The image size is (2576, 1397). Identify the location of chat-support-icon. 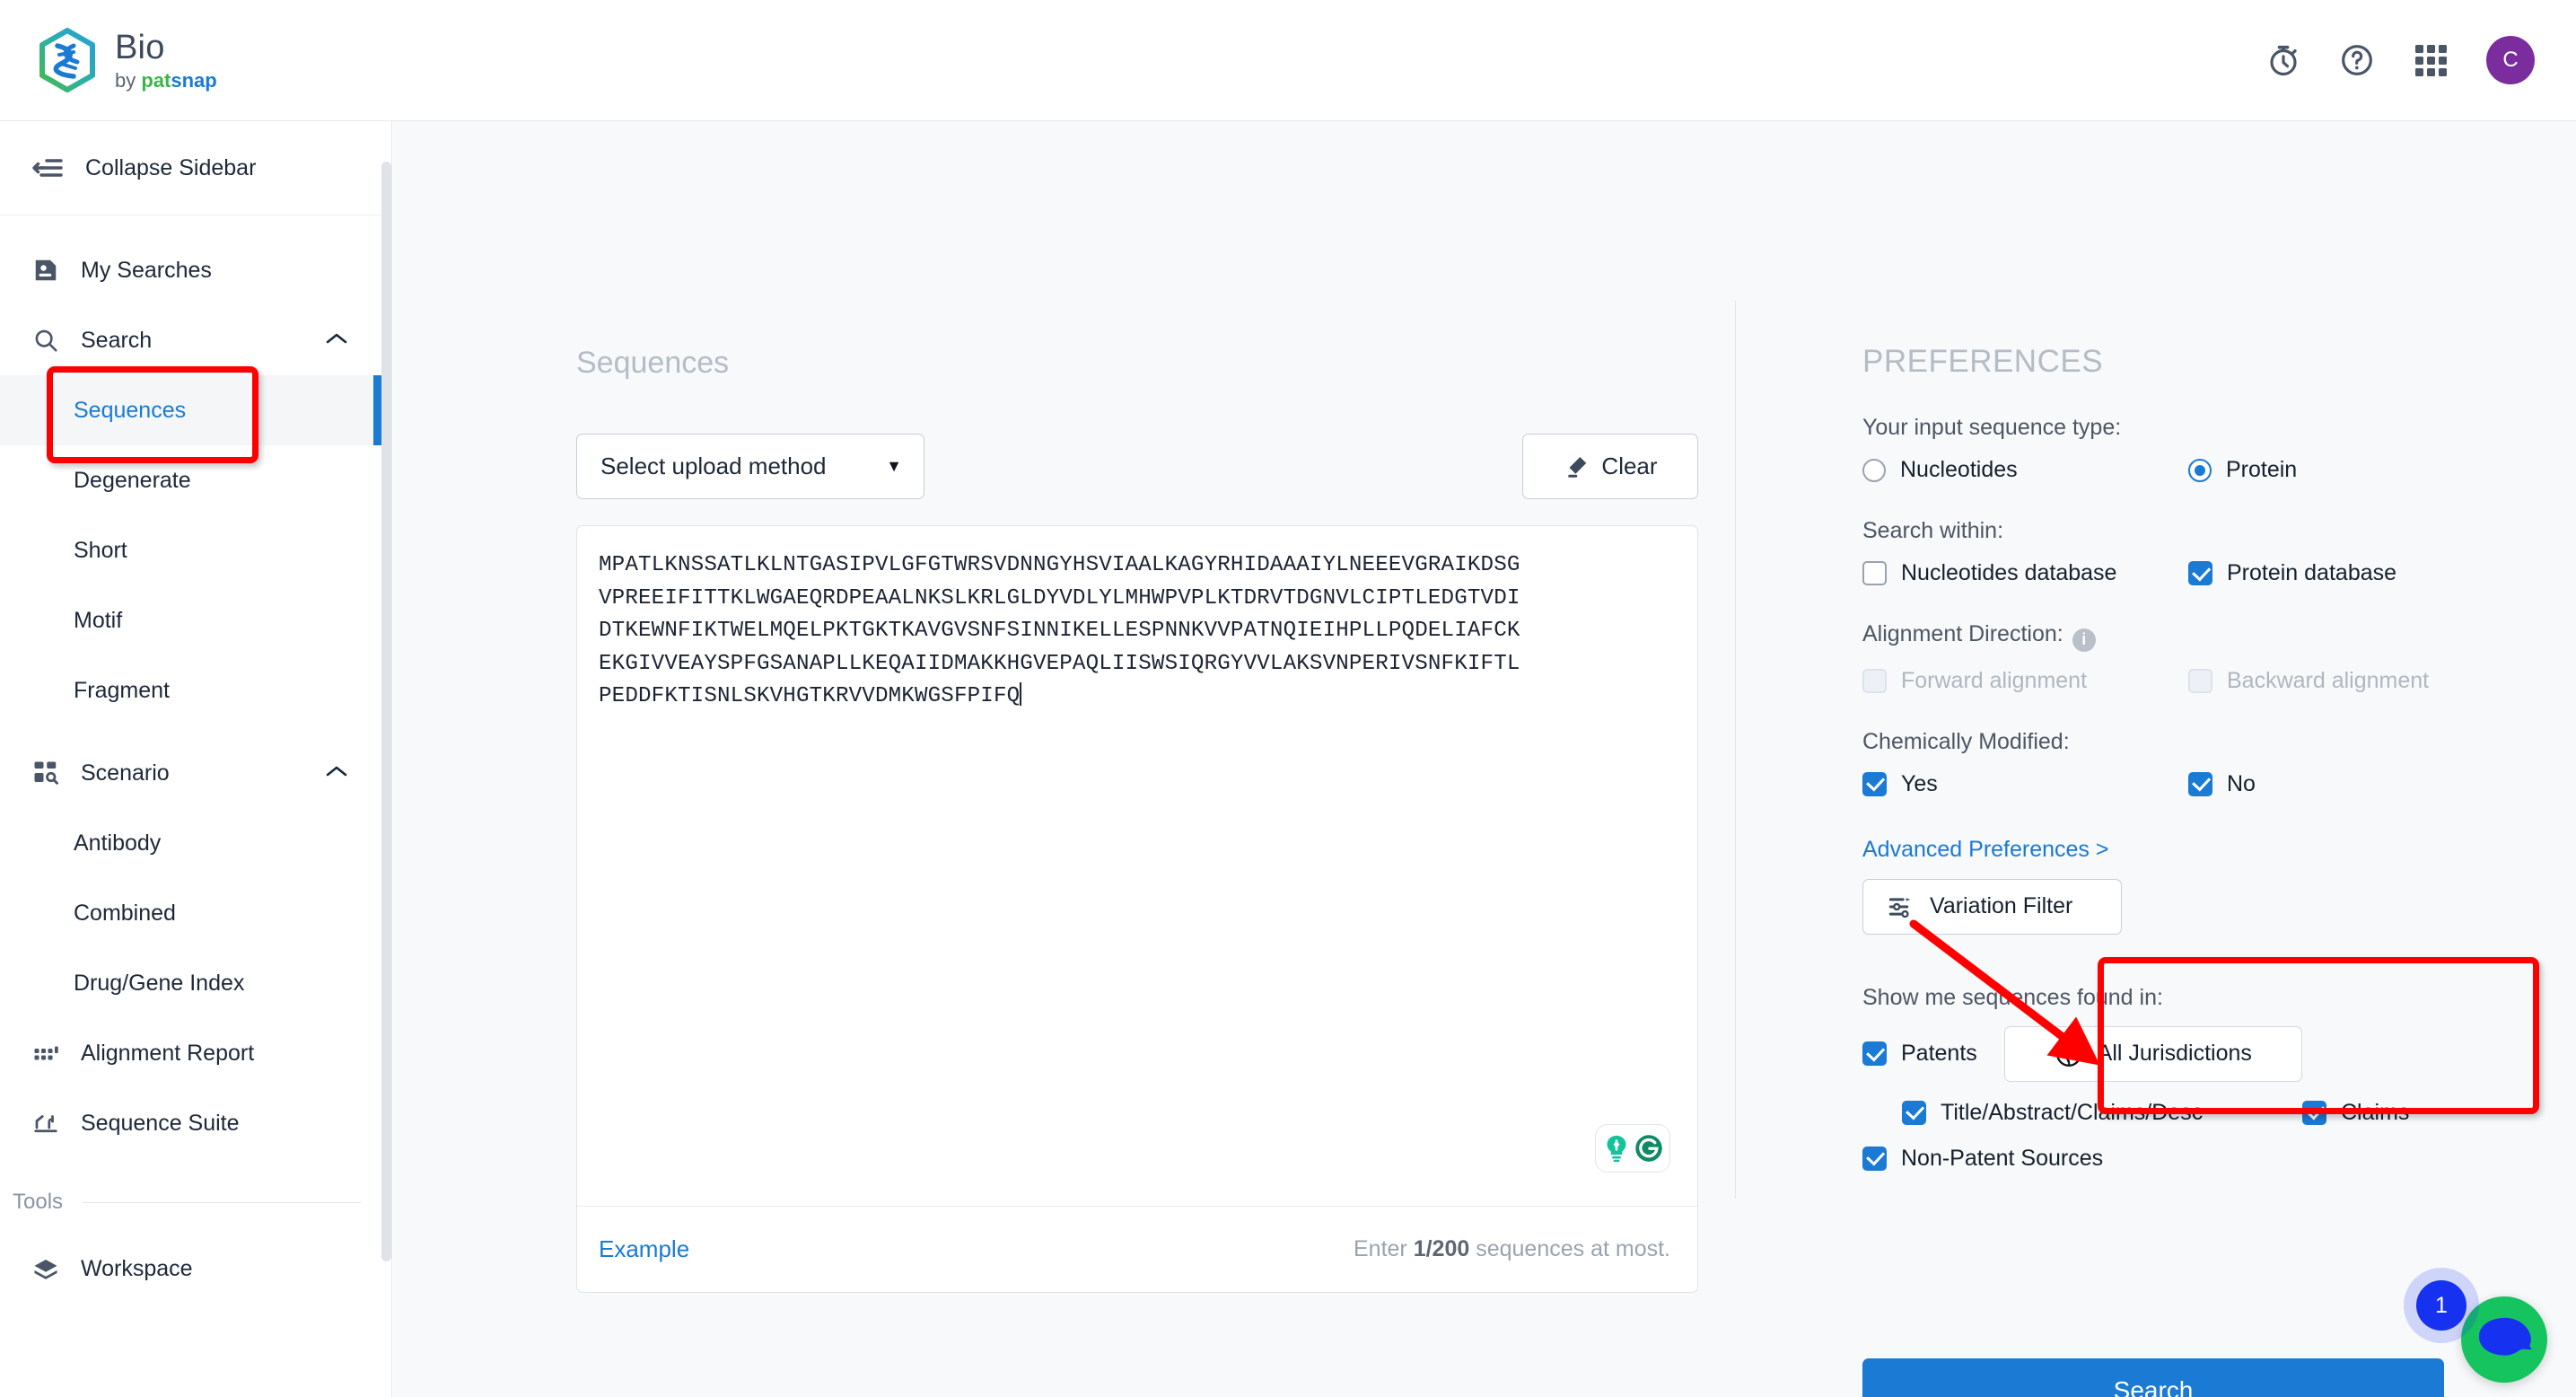
(2504, 1339).